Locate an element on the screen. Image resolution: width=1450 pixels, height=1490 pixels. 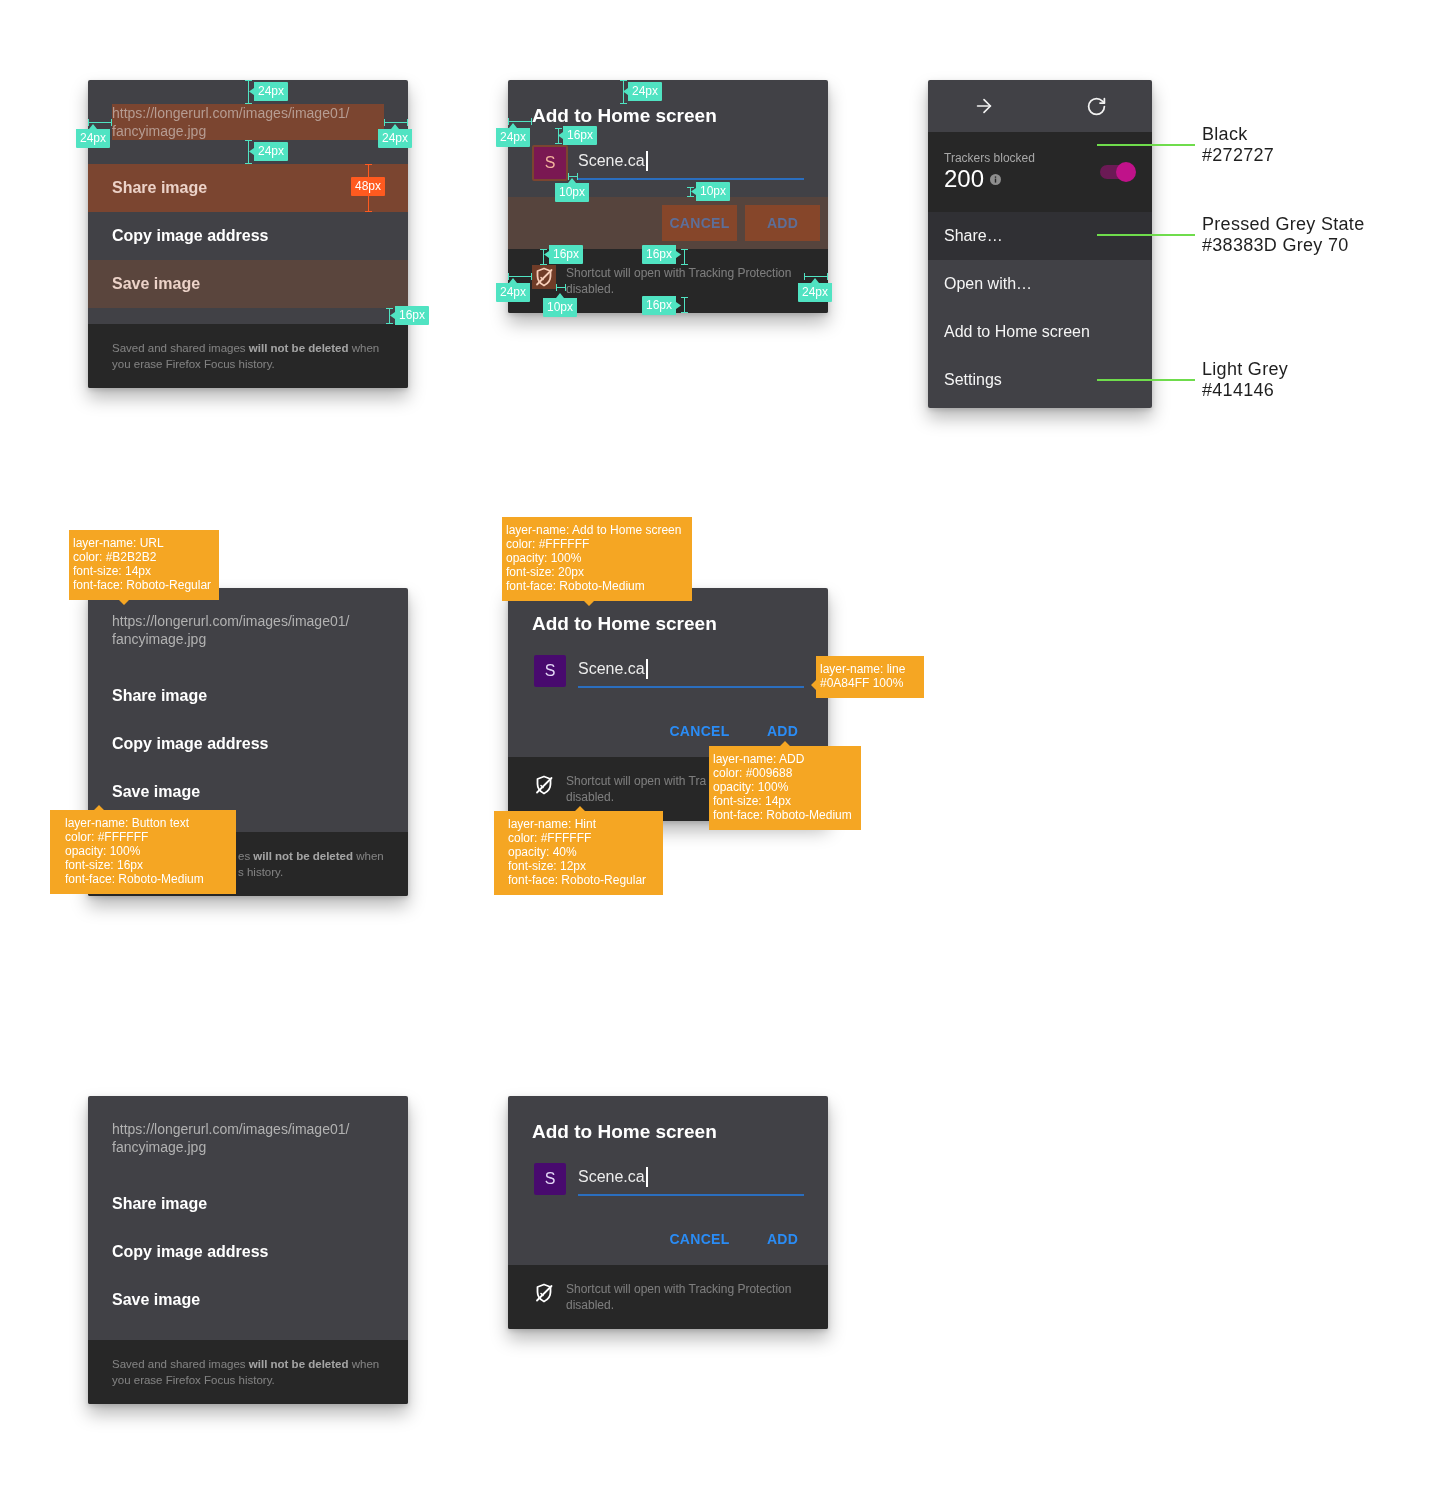
tracking-toggle is located at coordinates (1118, 172).